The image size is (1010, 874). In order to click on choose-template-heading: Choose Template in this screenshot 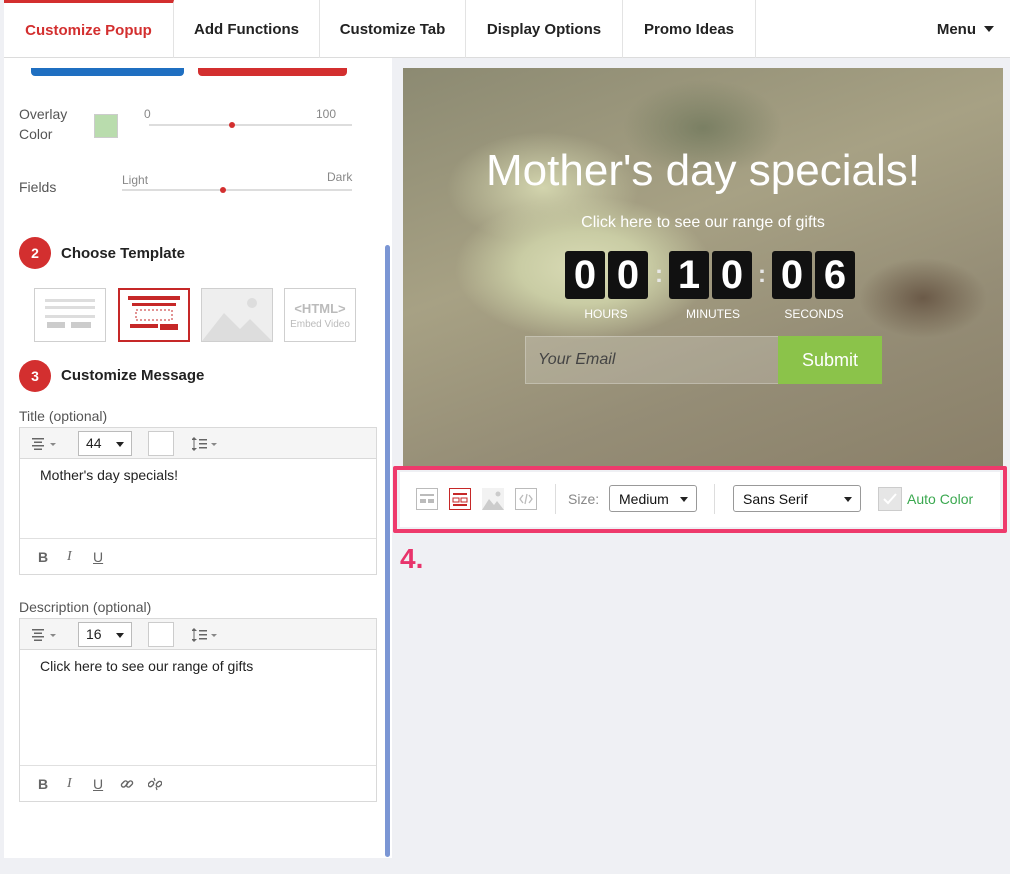, I will do `click(123, 253)`.